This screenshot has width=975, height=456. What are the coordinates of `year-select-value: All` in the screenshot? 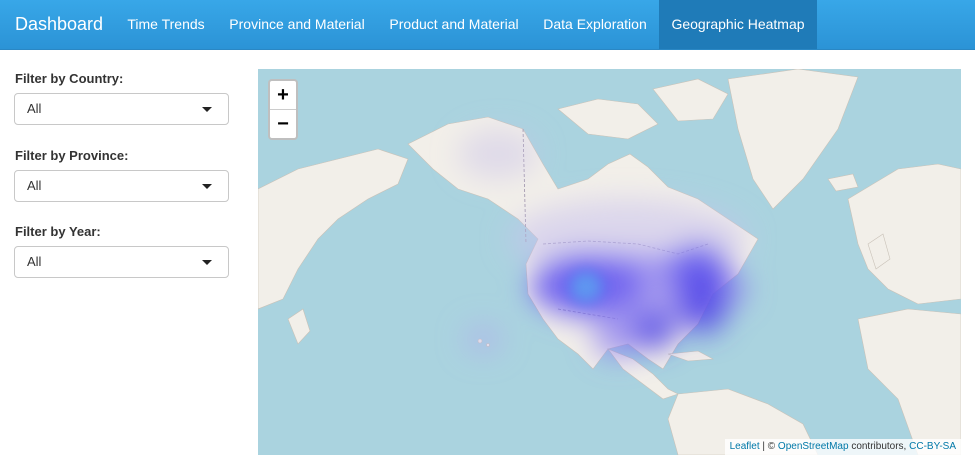 It's located at (34, 261).